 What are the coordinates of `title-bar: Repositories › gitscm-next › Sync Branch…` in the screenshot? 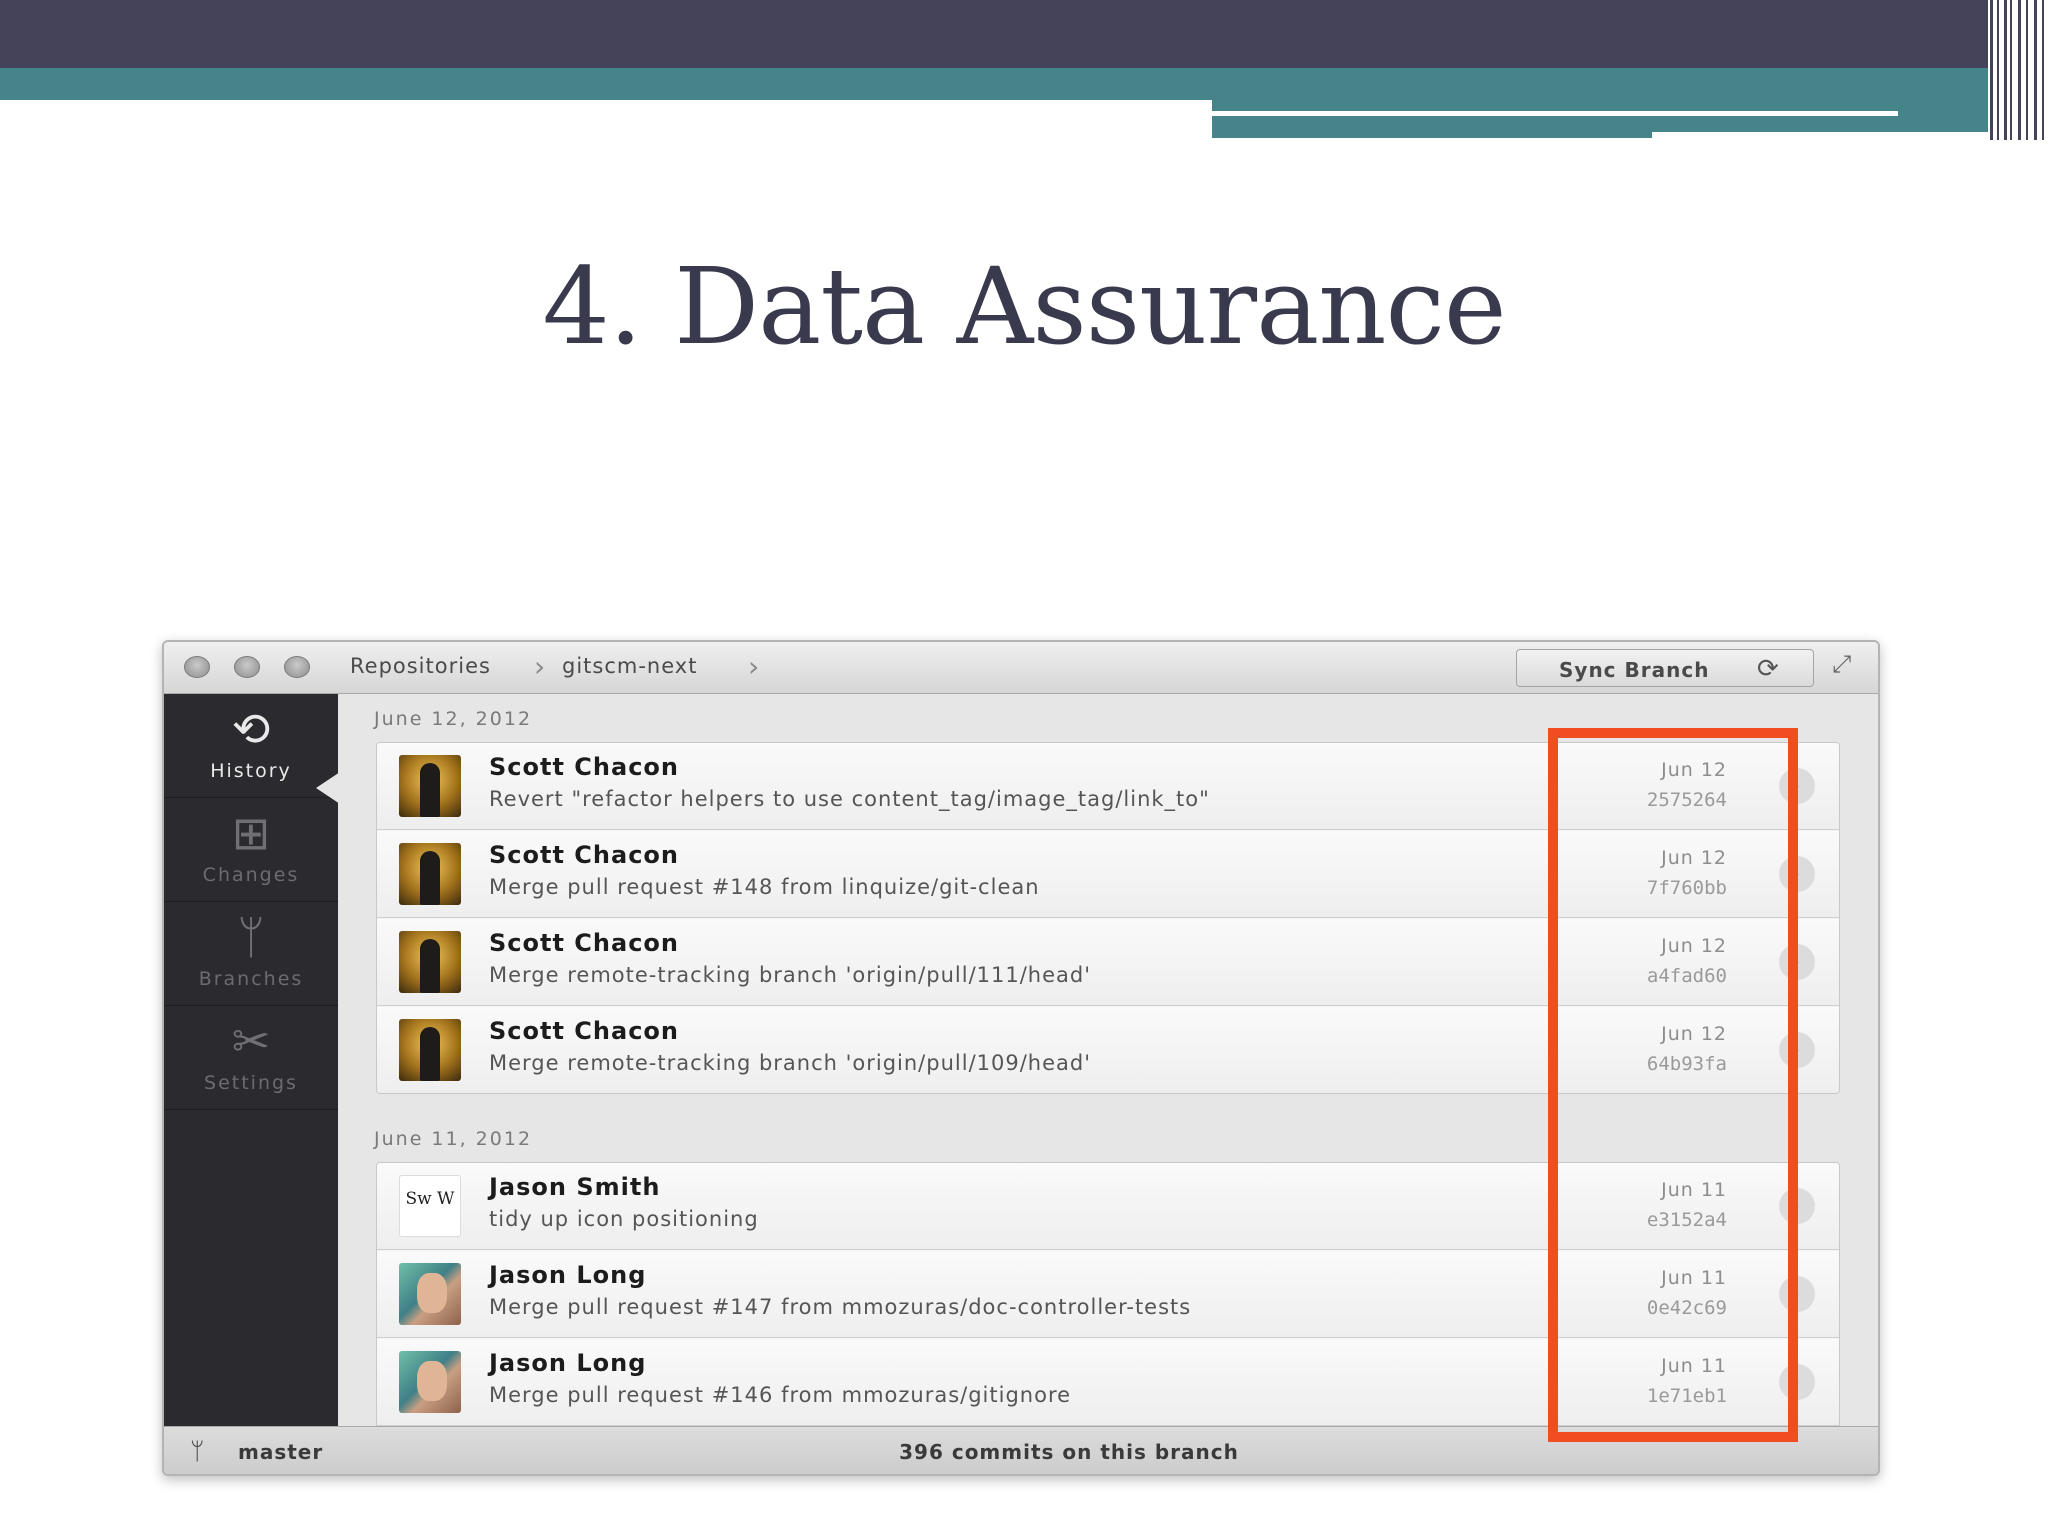 It's located at (1021, 668).